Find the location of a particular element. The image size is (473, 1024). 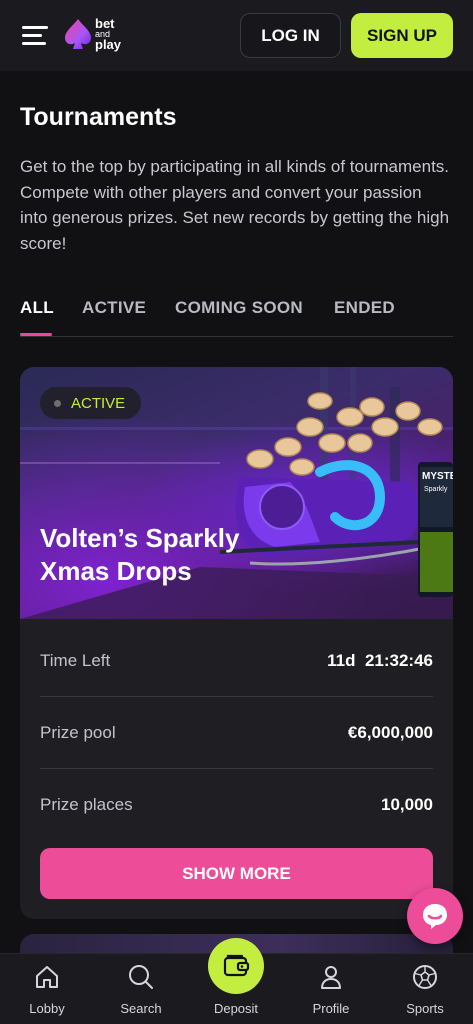

nav-sports: Sports is located at coordinates (425, 989).